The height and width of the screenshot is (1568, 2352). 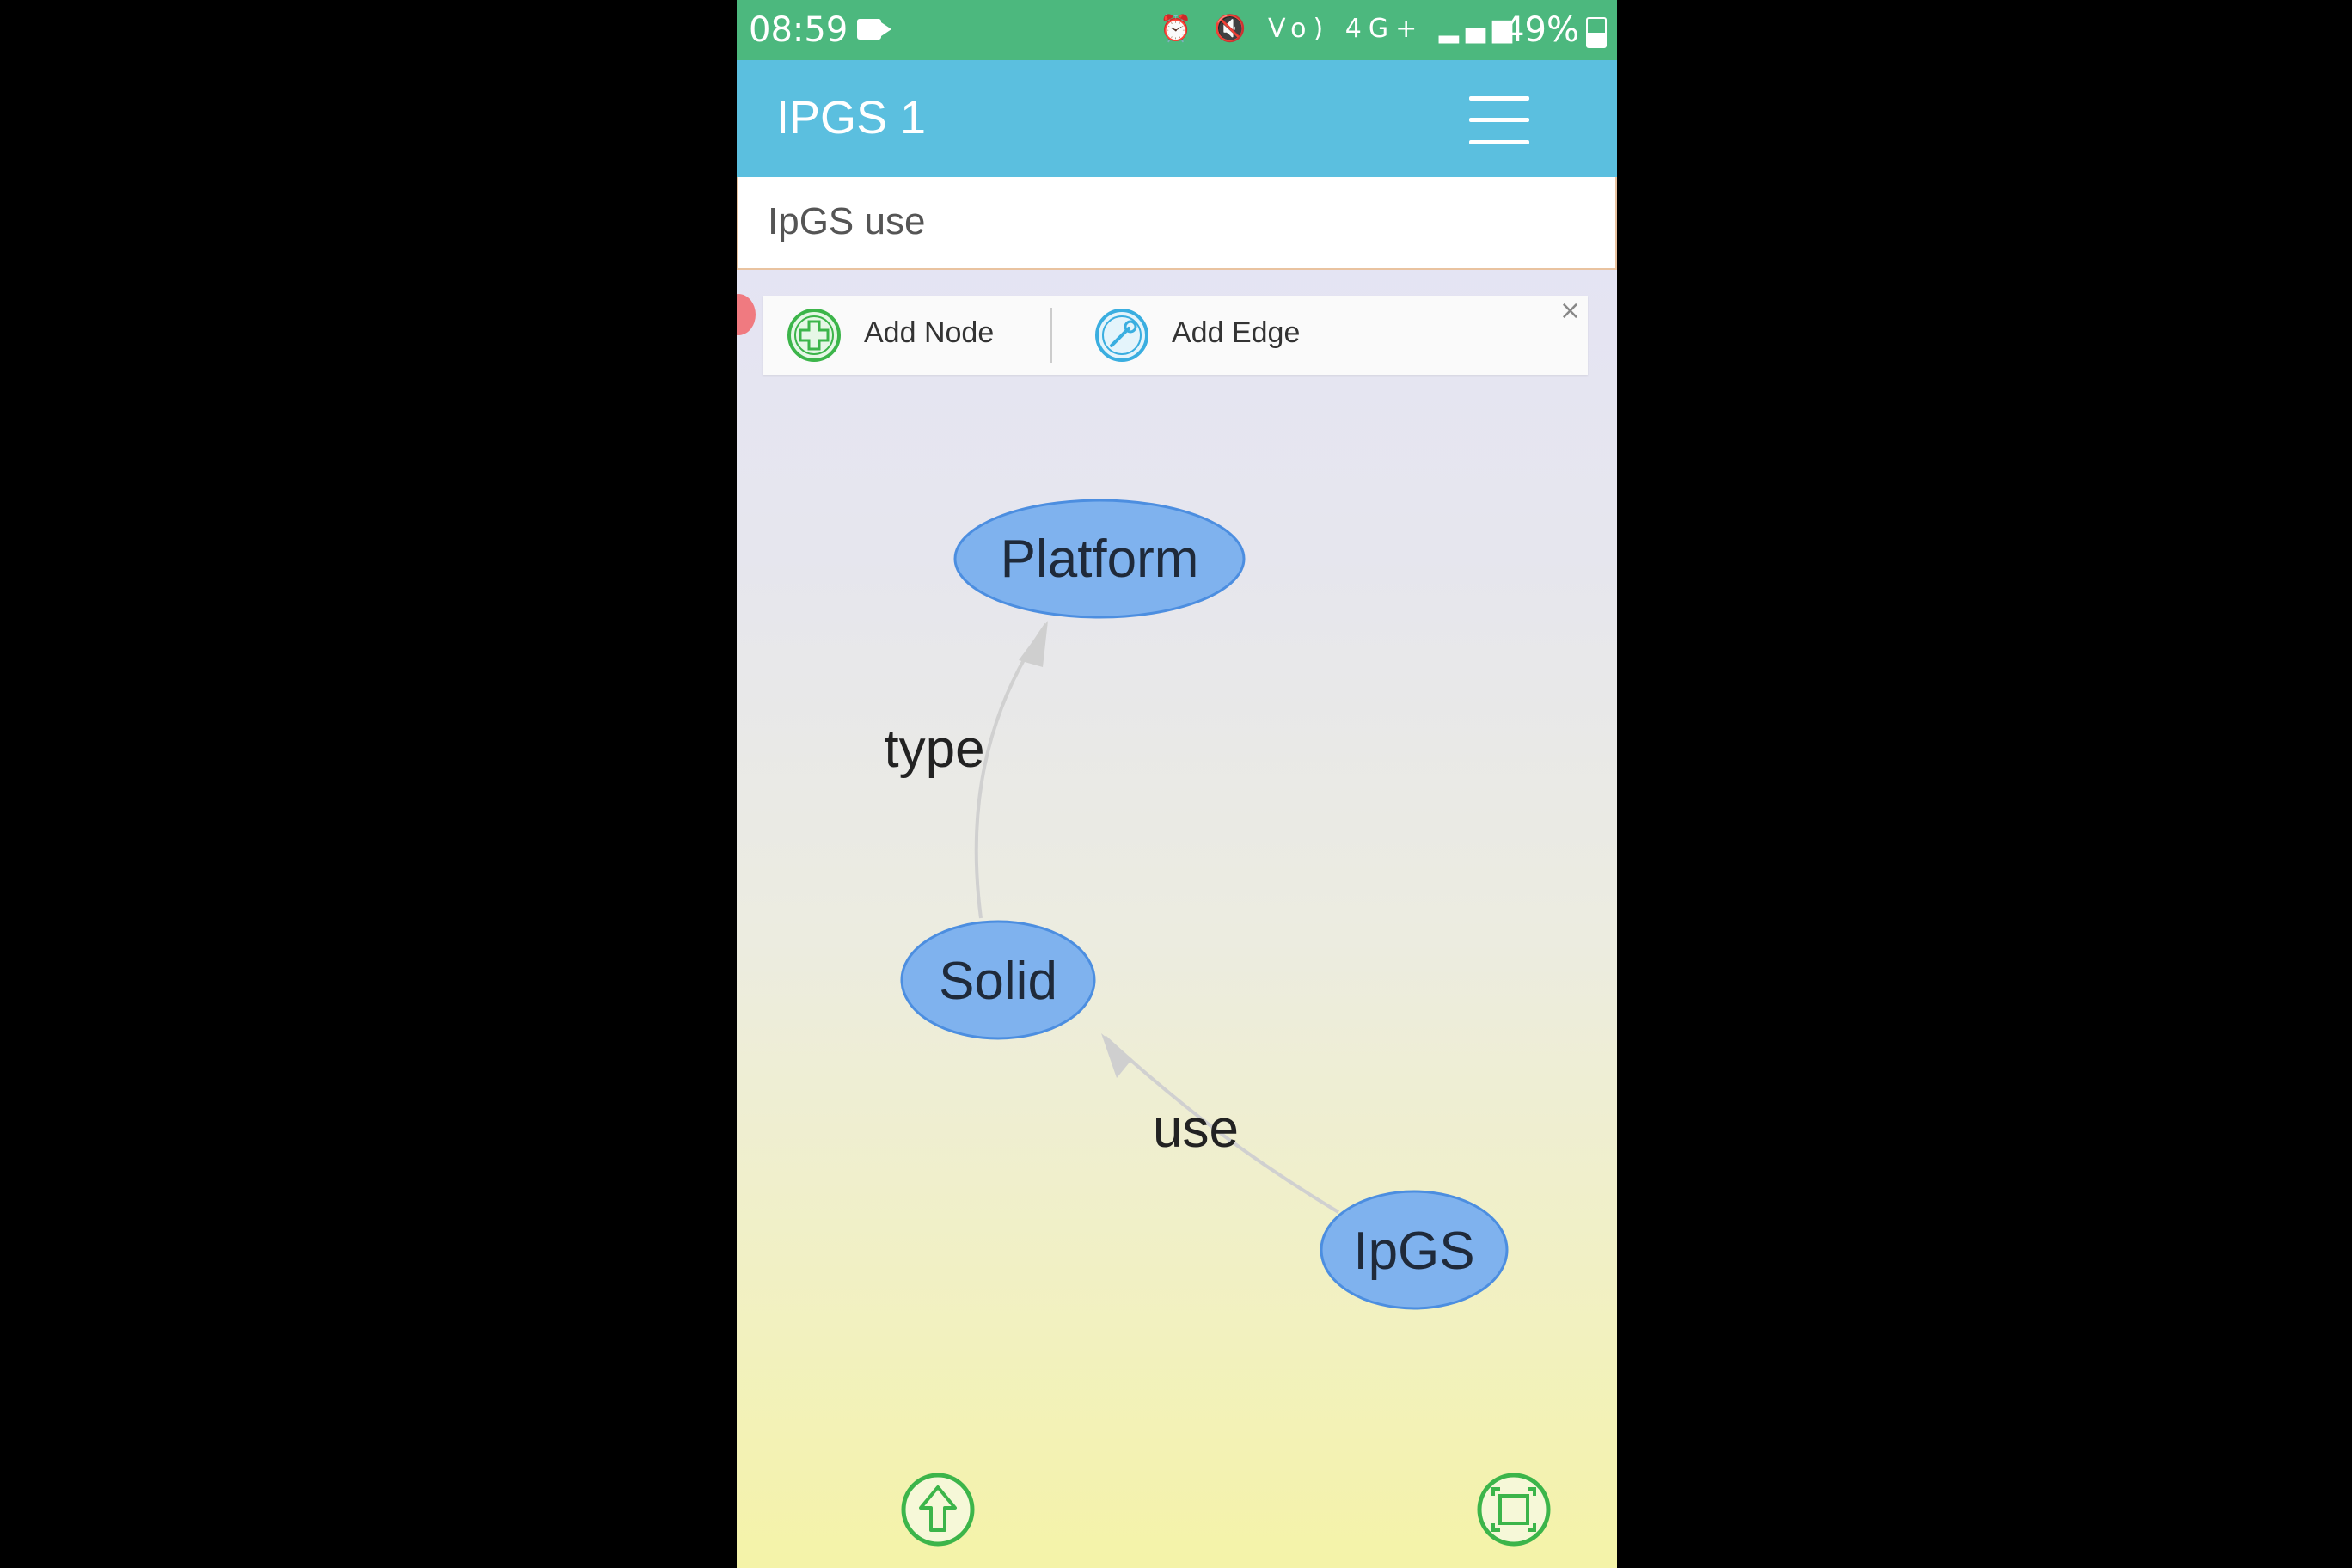 I want to click on graph-node: IpGS, so click(x=1414, y=1250).